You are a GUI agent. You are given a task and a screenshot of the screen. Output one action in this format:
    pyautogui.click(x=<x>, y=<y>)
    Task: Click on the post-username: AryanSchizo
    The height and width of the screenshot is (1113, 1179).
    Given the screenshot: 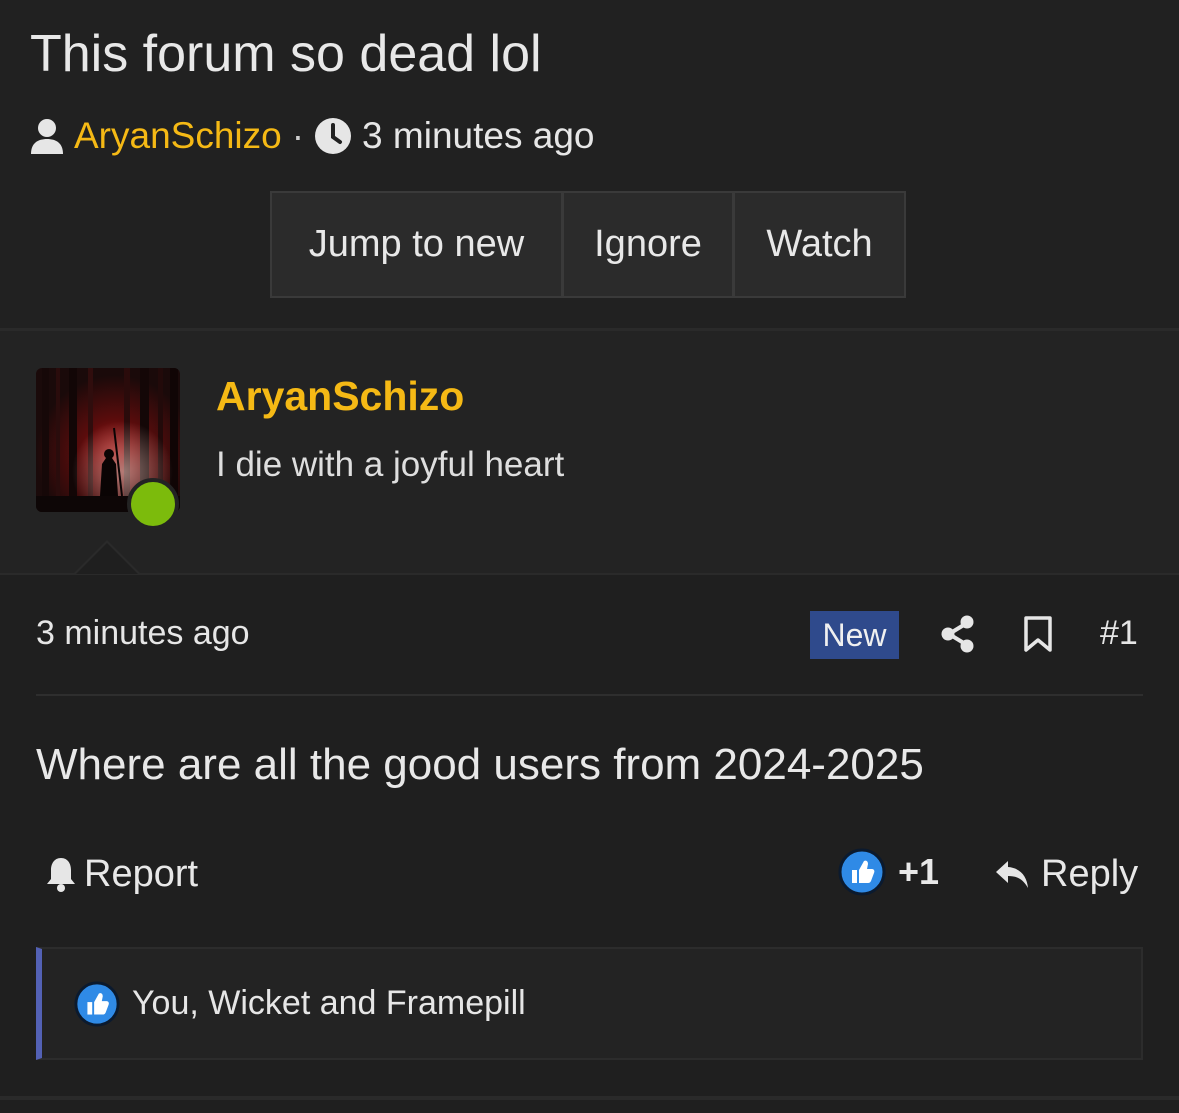 What is the action you would take?
    pyautogui.click(x=340, y=396)
    